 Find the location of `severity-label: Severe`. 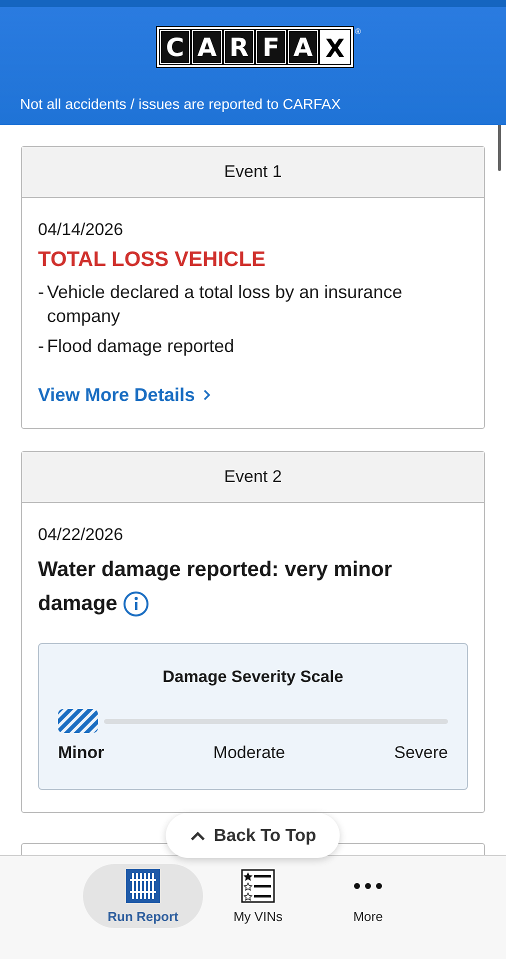

severity-label: Severe is located at coordinates (421, 753).